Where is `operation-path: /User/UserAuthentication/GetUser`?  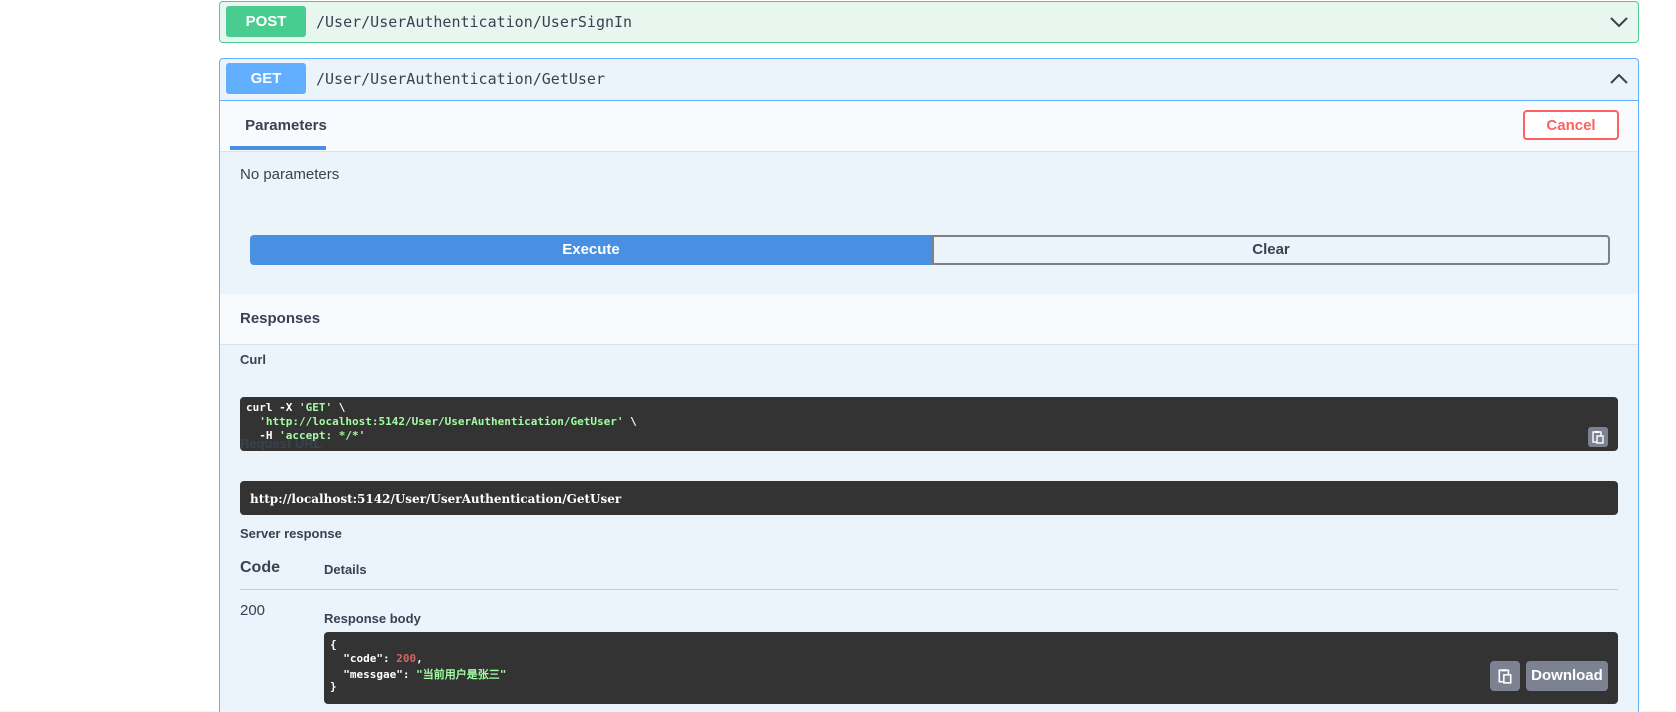
operation-path: /User/UserAuthentication/GetUser is located at coordinates (460, 79).